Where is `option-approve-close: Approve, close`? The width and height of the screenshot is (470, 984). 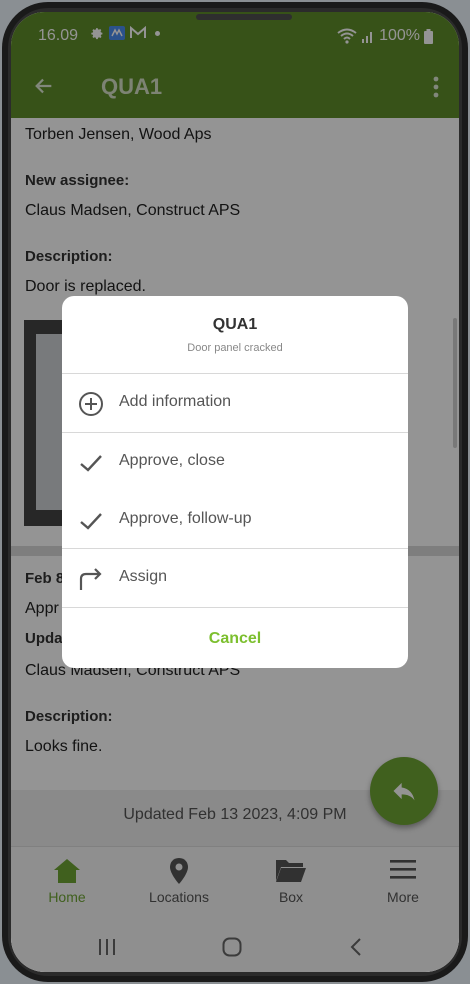 option-approve-close: Approve, close is located at coordinates (235, 462).